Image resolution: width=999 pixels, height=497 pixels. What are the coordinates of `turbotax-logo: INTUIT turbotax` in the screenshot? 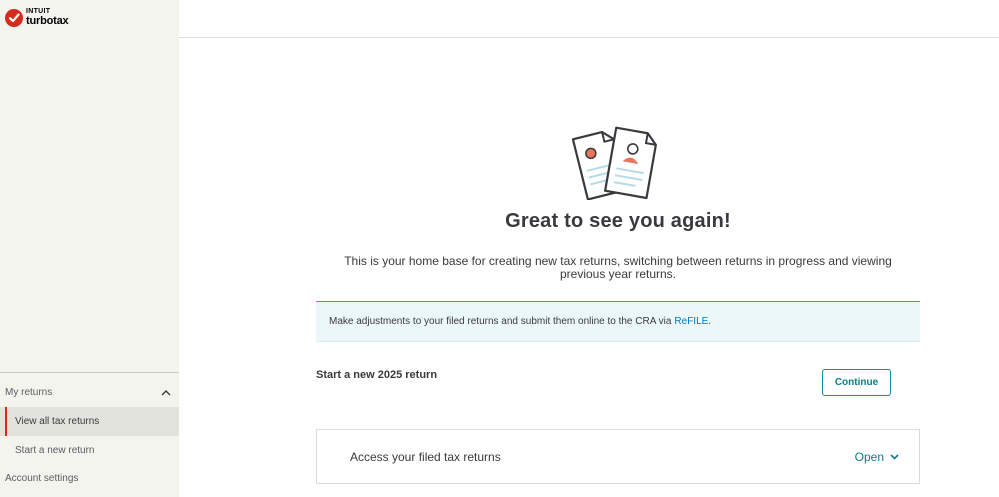 It's located at (37, 17).